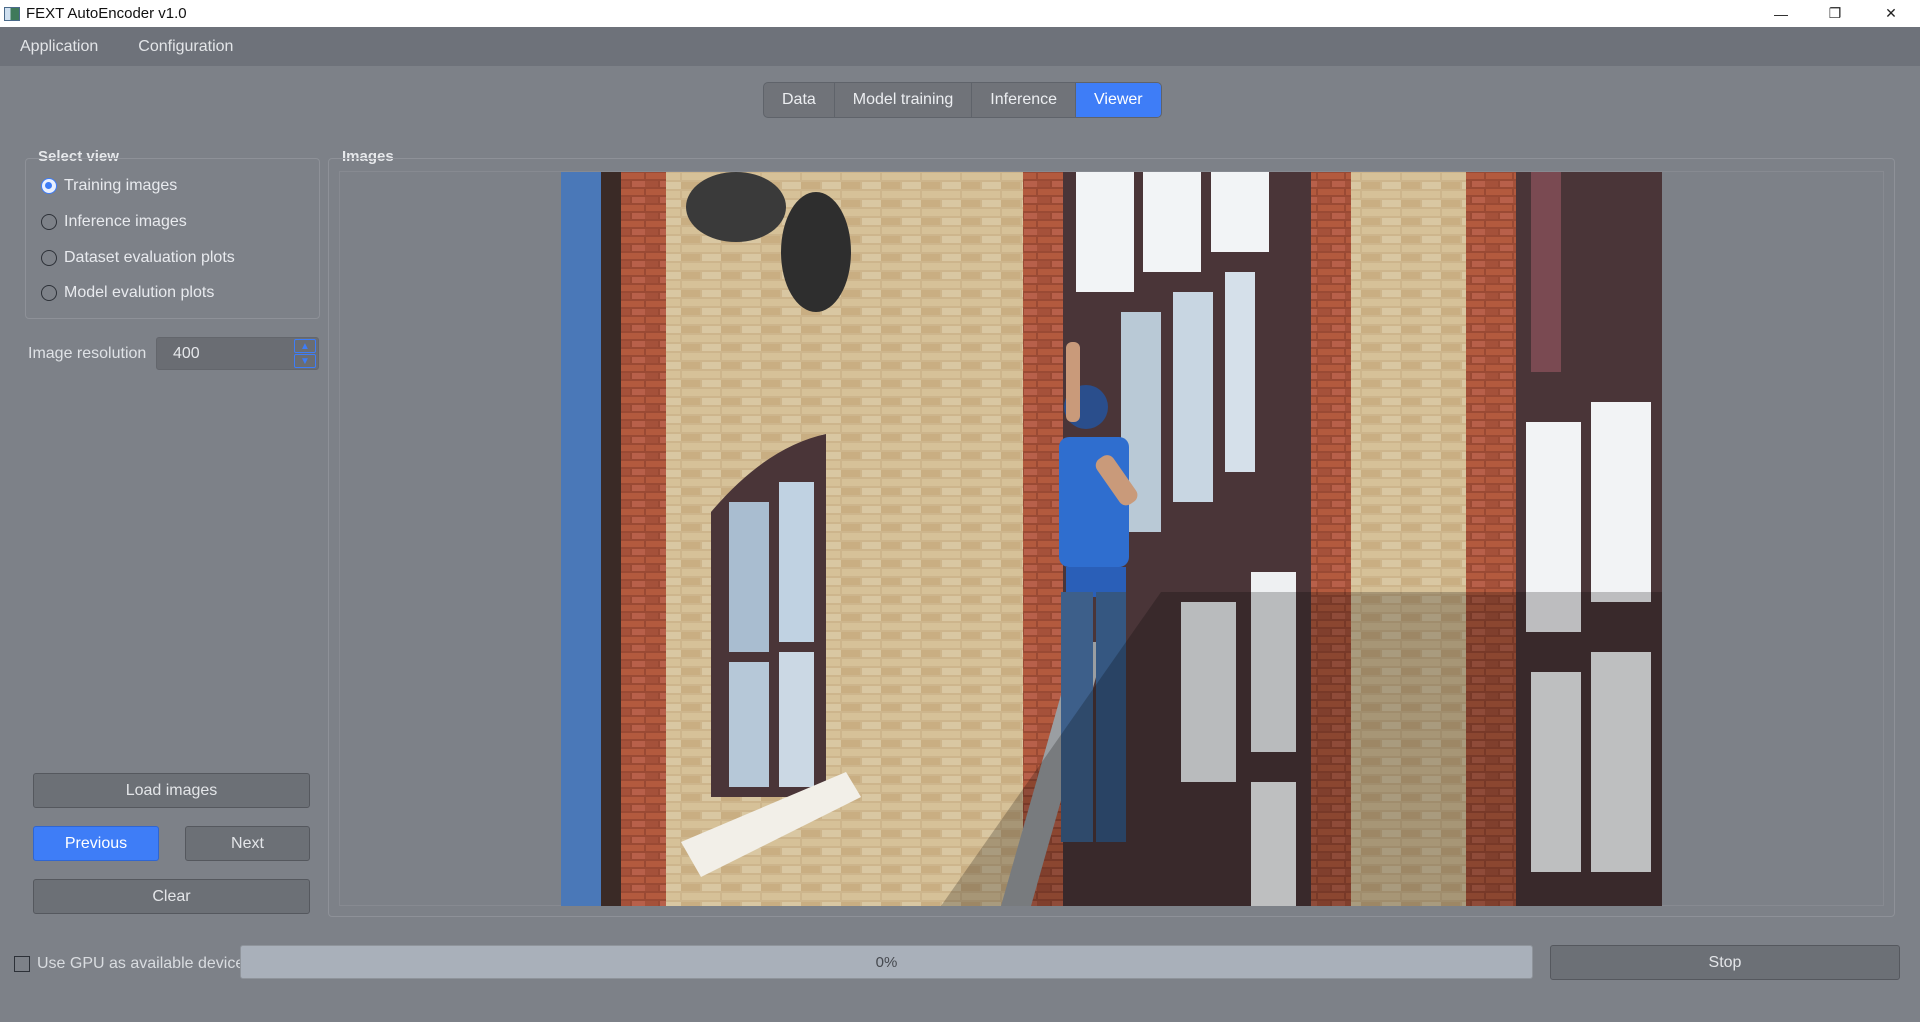 The width and height of the screenshot is (1920, 1022). What do you see at coordinates (125, 221) in the screenshot?
I see `radio-label: Inference images` at bounding box center [125, 221].